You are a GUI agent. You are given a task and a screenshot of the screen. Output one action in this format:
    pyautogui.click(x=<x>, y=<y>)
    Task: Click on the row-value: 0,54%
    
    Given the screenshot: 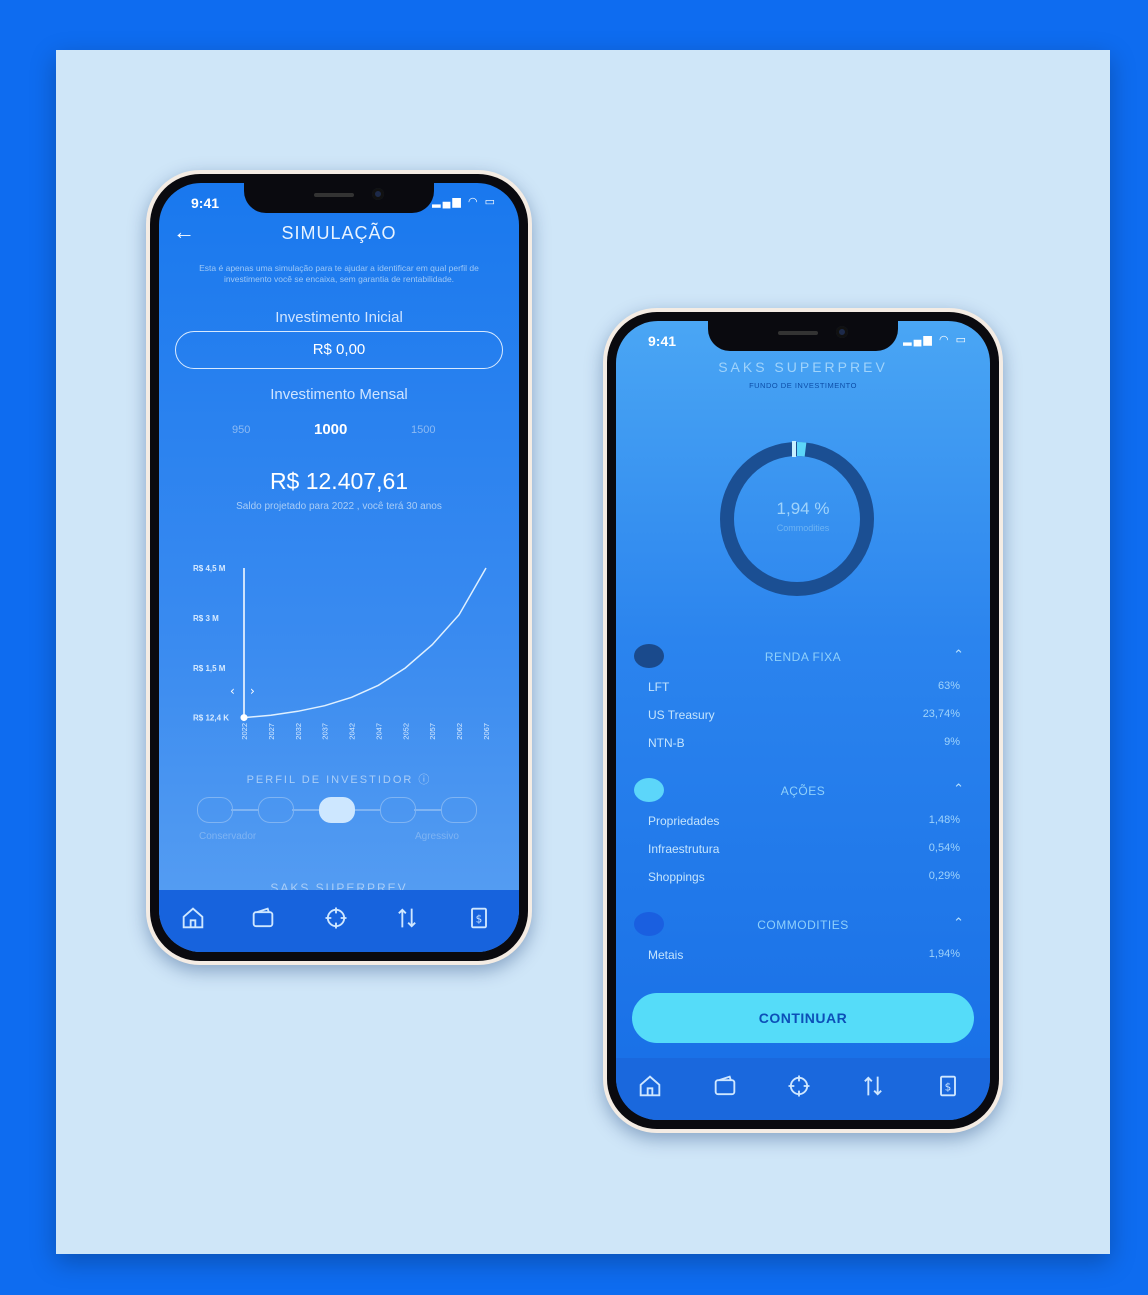 What is the action you would take?
    pyautogui.click(x=944, y=848)
    